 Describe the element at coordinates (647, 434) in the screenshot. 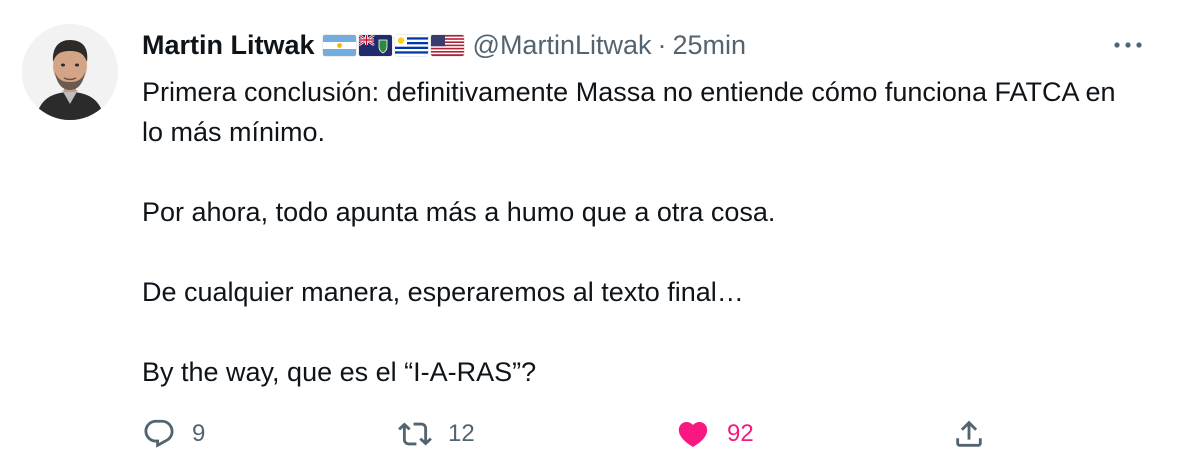

I see `tweet-actions: 9 12 92` at that location.